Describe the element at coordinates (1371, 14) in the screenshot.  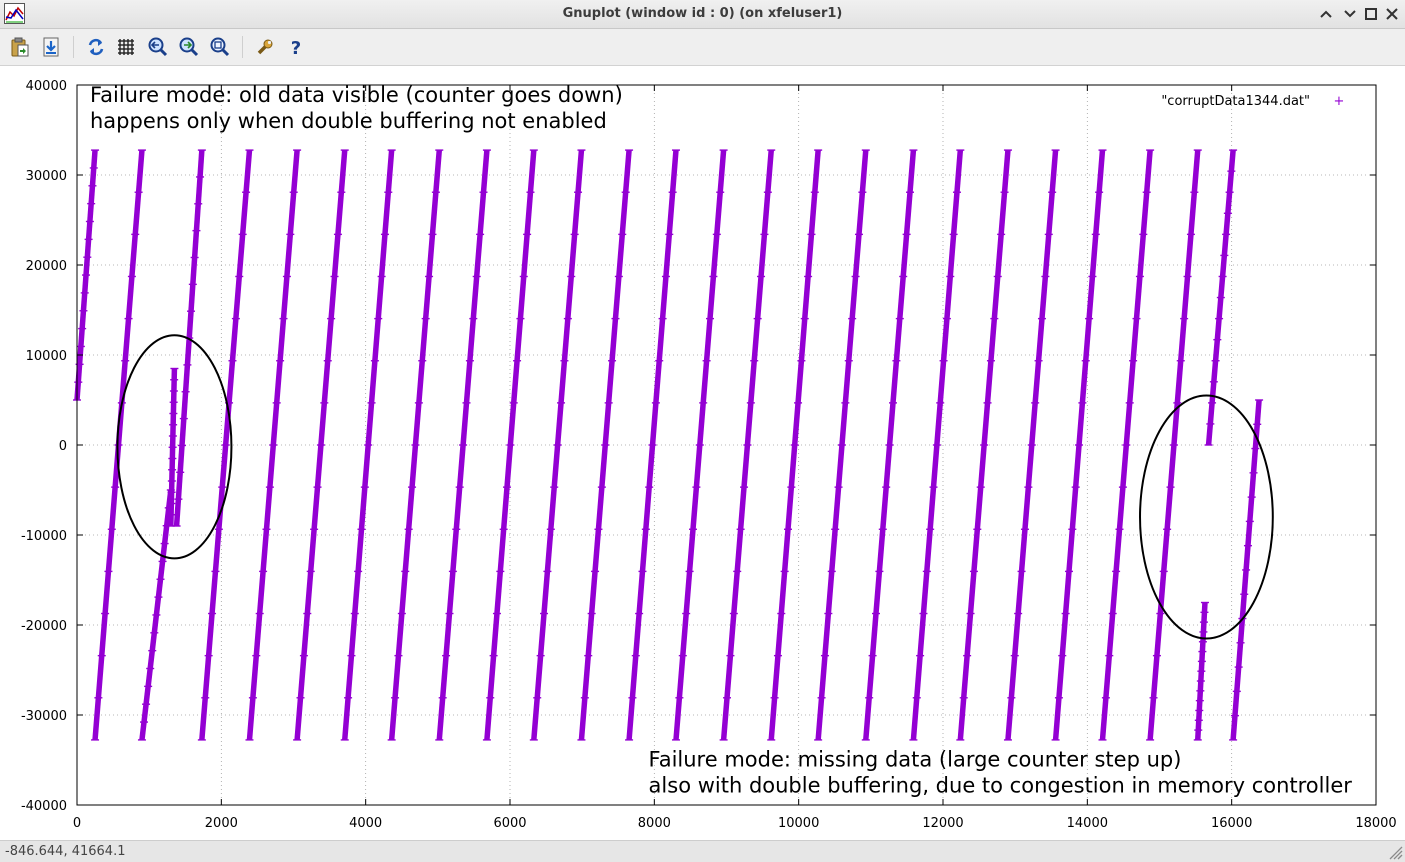
I see `window-maximize-icon` at that location.